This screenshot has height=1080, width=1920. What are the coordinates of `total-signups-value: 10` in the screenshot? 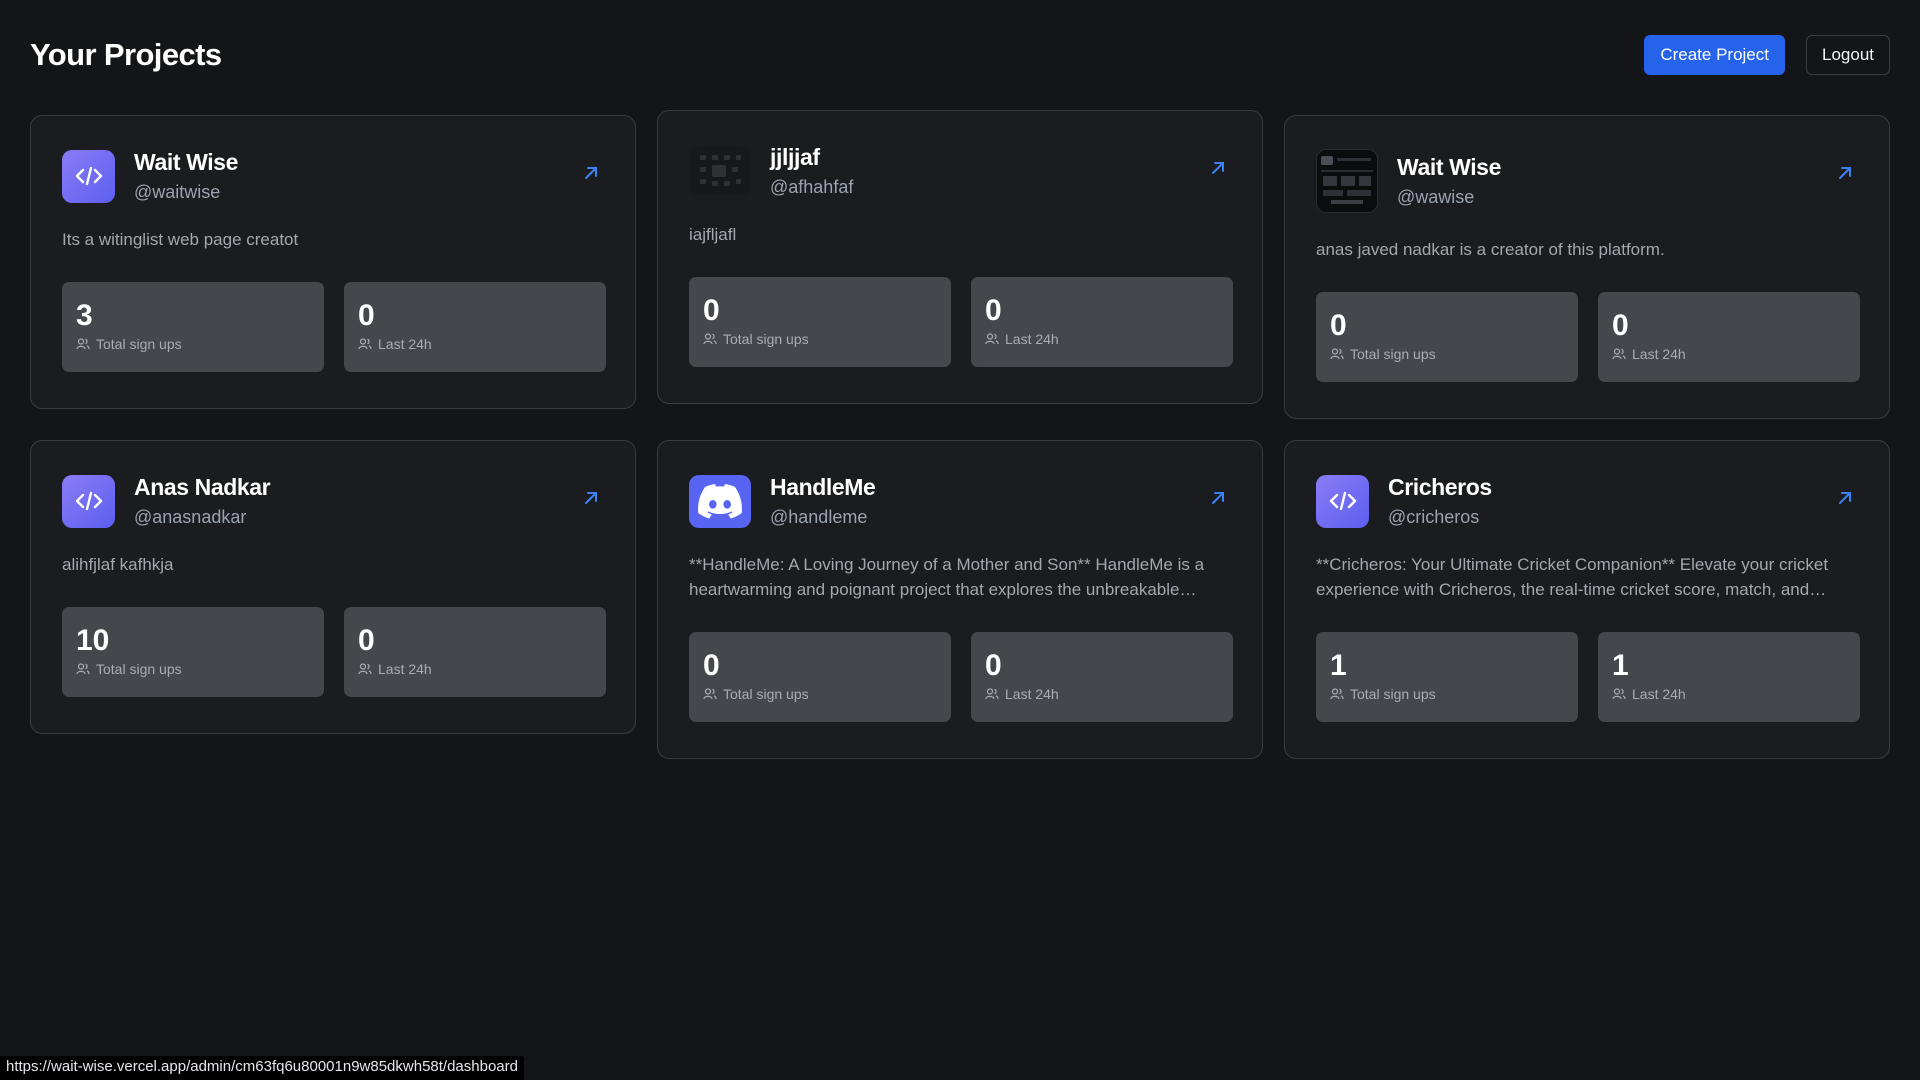 It's located at (93, 640).